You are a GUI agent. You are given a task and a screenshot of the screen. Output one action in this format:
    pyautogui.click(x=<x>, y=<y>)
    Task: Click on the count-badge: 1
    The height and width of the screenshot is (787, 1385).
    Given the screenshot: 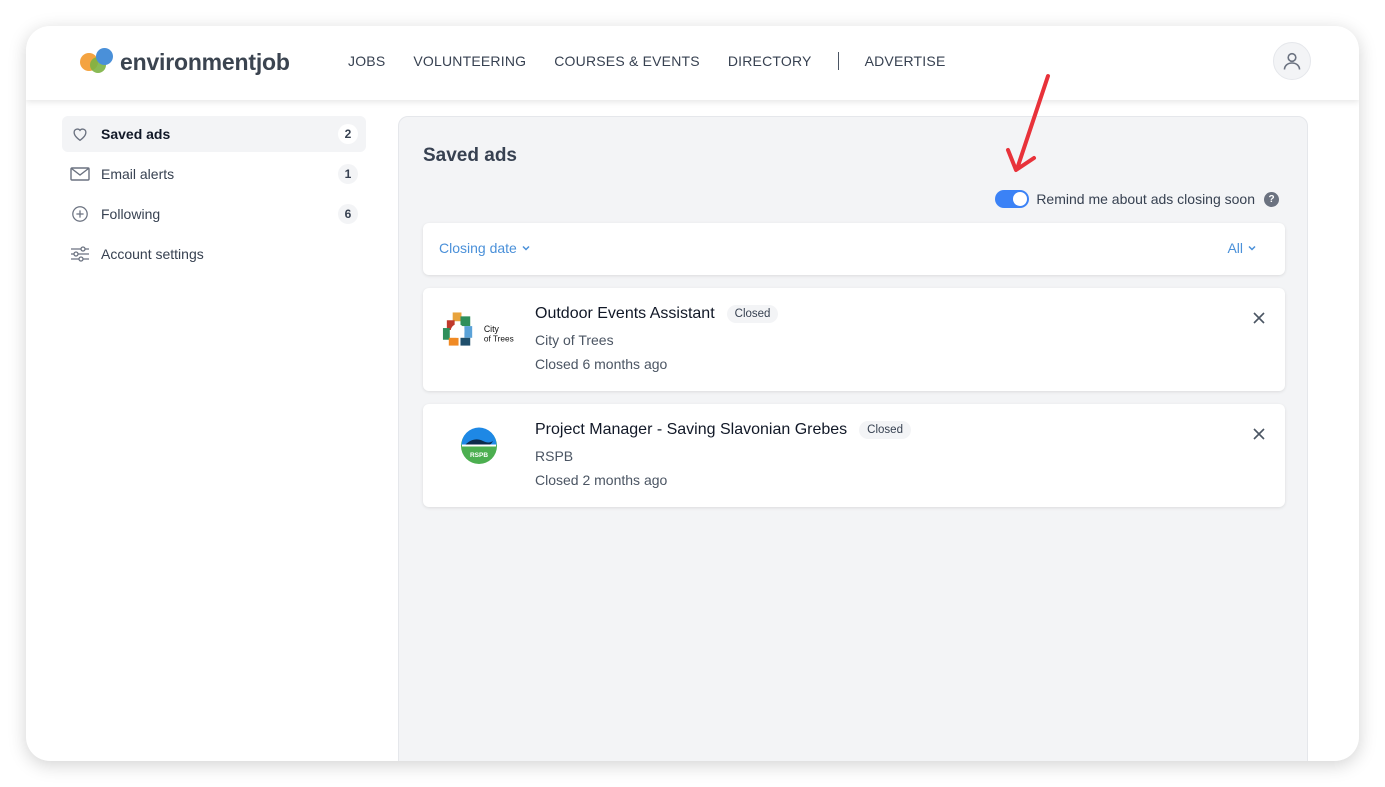 What is the action you would take?
    pyautogui.click(x=348, y=174)
    